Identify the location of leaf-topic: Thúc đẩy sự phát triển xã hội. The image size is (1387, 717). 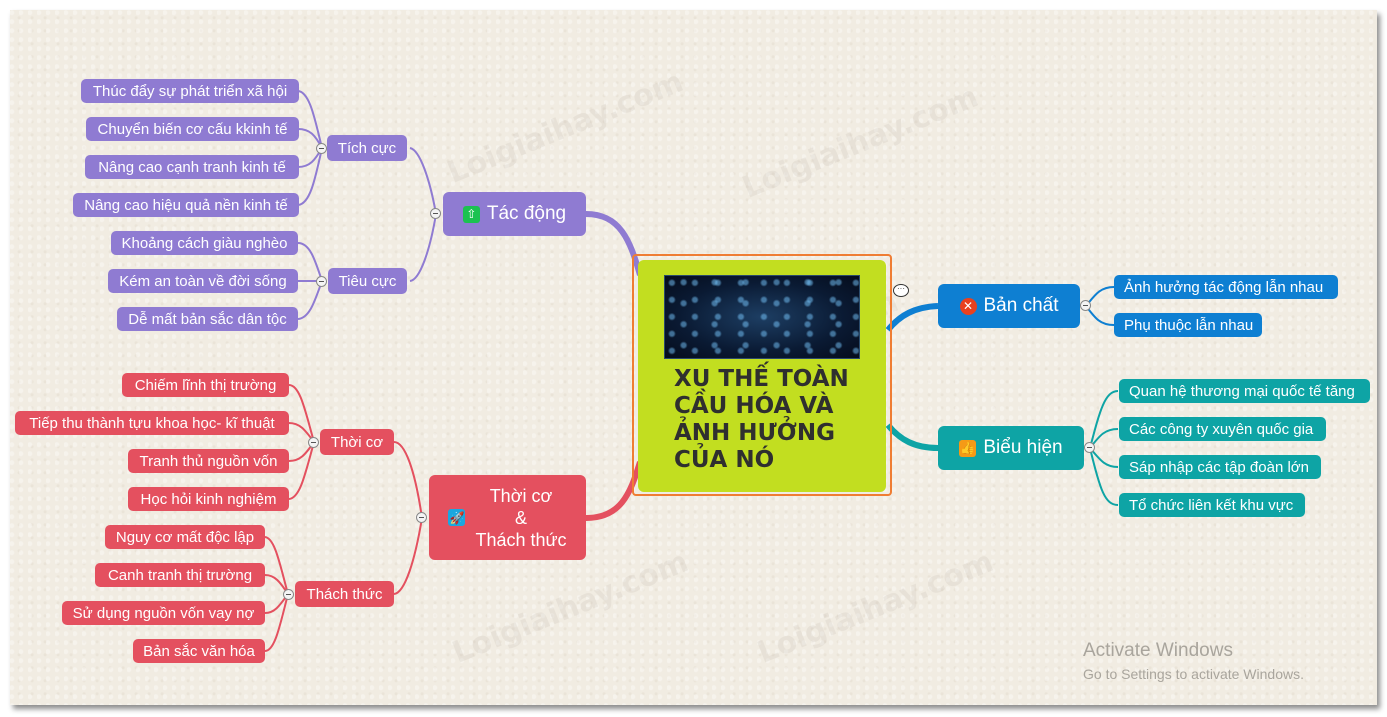
(190, 91).